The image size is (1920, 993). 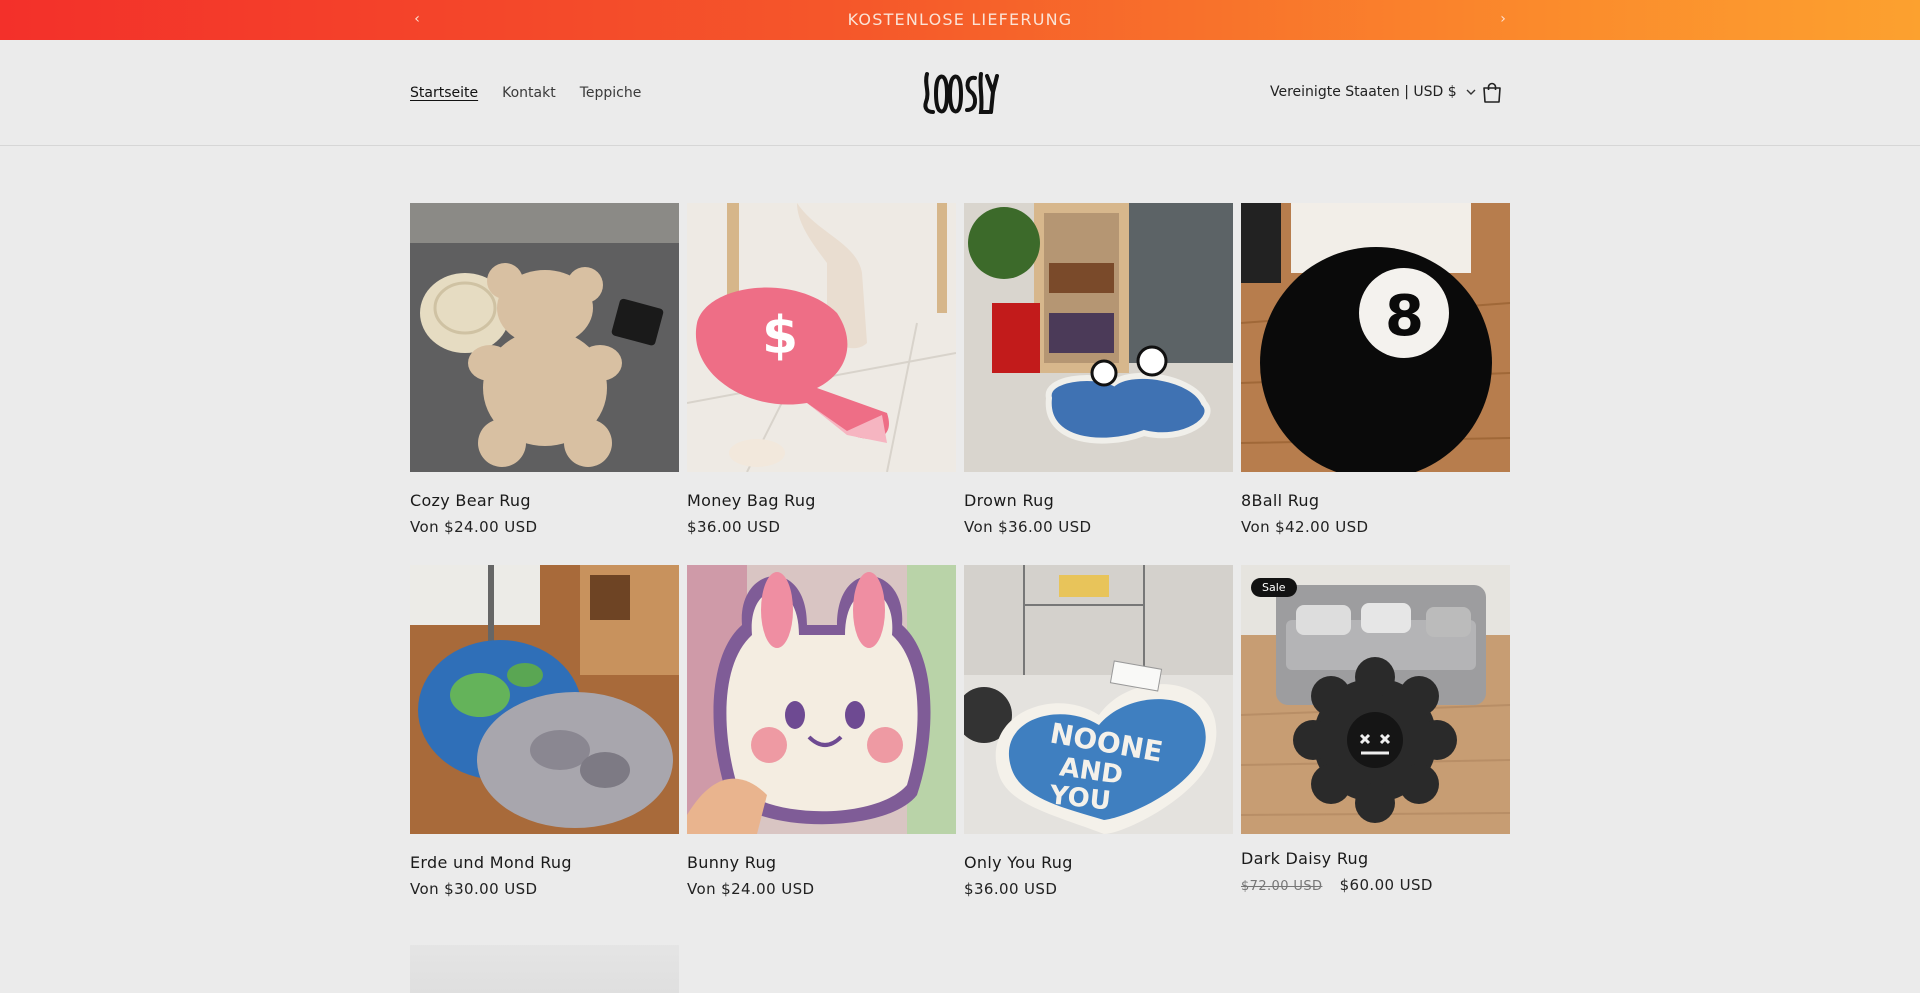 What do you see at coordinates (611, 93) in the screenshot?
I see `nav-item-teppiche: Teppiche` at bounding box center [611, 93].